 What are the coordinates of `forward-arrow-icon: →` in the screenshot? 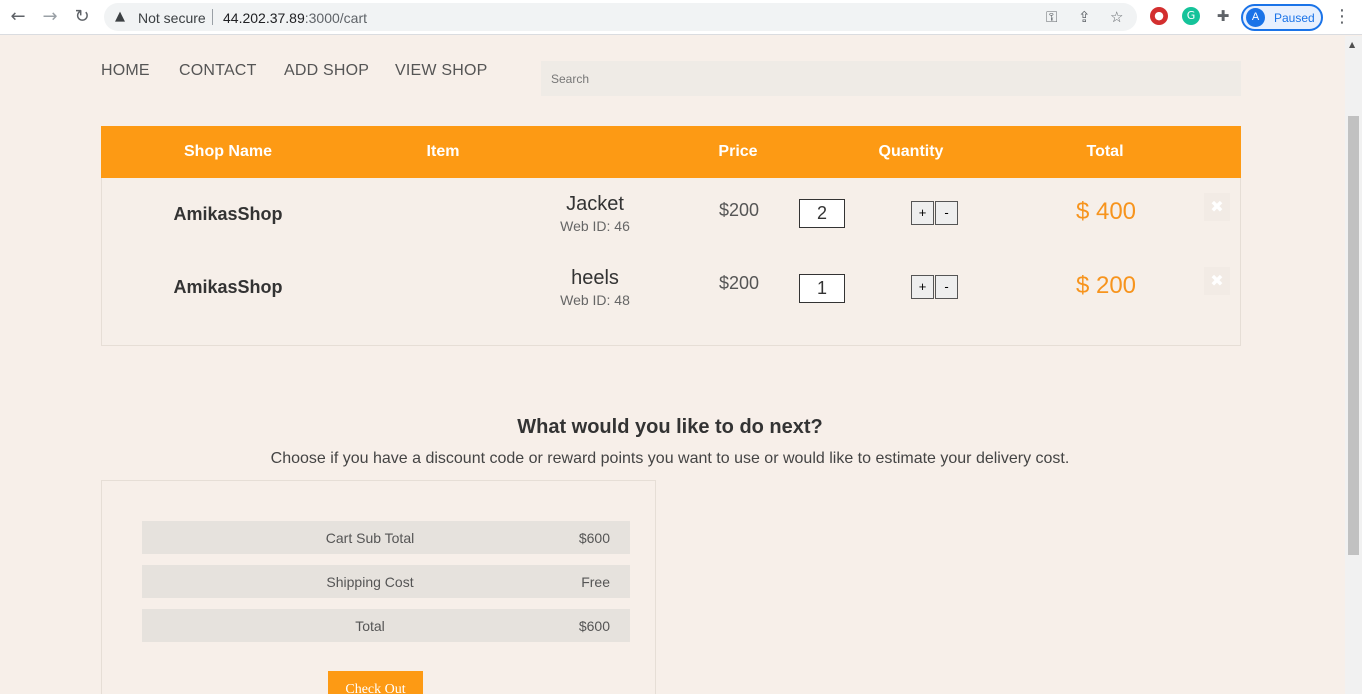 It's located at (50, 17).